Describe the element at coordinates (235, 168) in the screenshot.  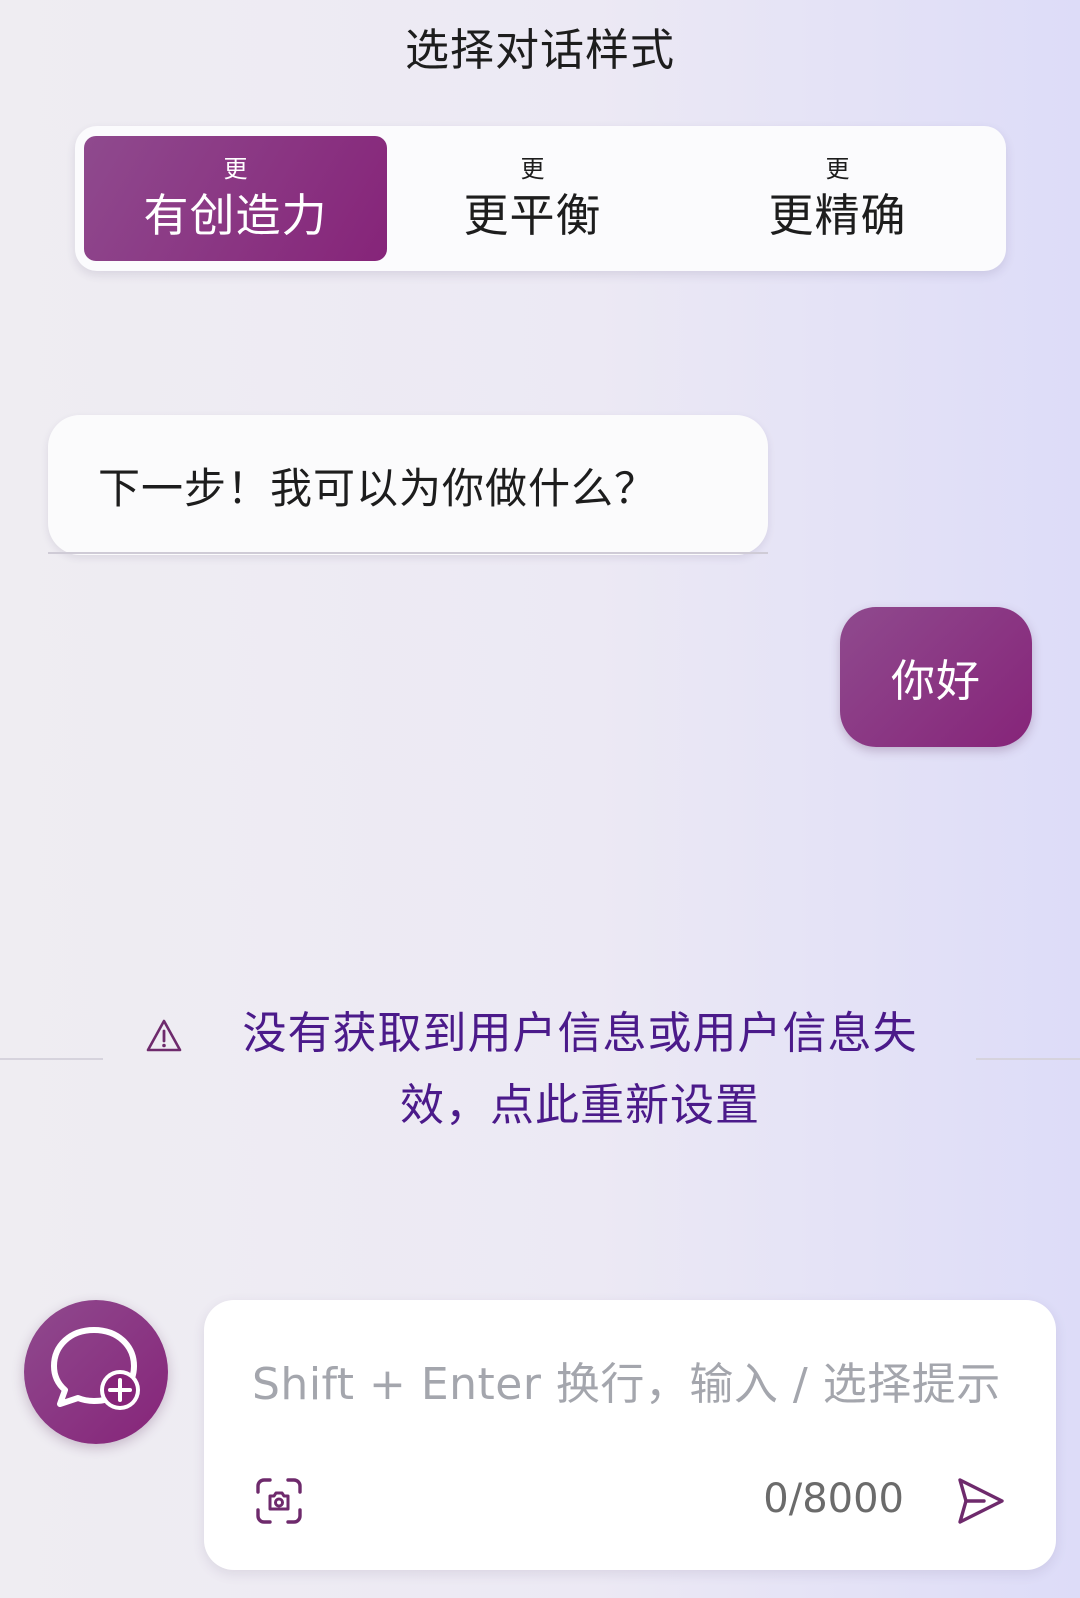
I see `tone-creative-prefix: 更` at that location.